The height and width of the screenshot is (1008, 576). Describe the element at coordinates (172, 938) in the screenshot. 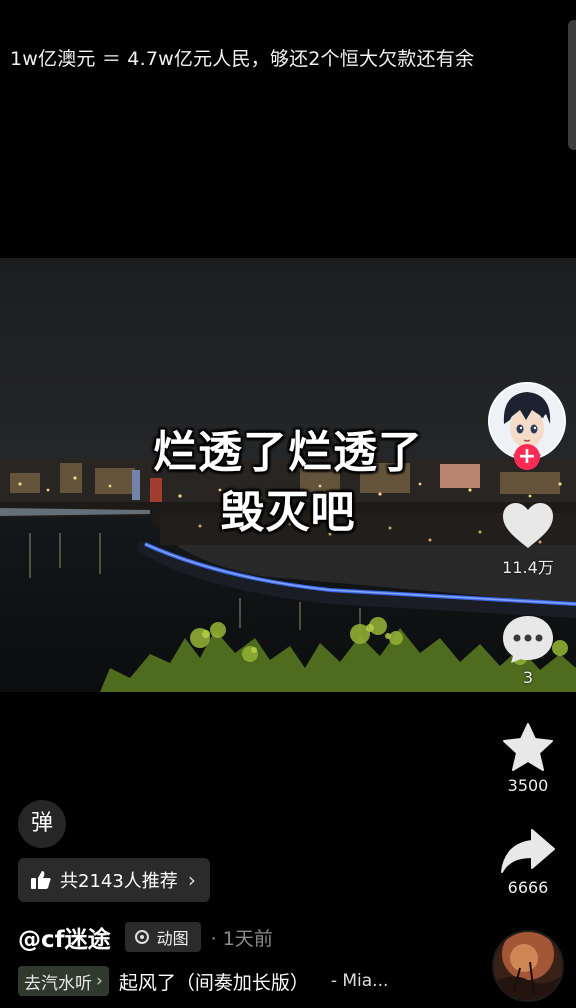

I see `content-type-label: 动图` at that location.